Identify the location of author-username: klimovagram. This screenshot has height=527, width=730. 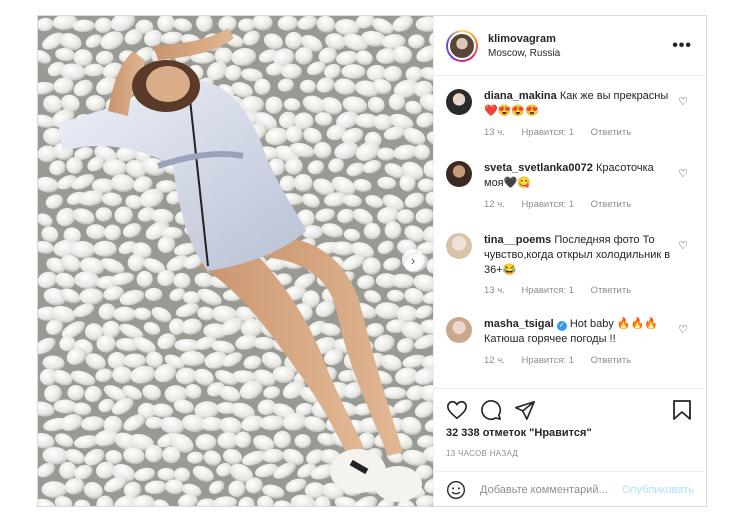
(580, 39).